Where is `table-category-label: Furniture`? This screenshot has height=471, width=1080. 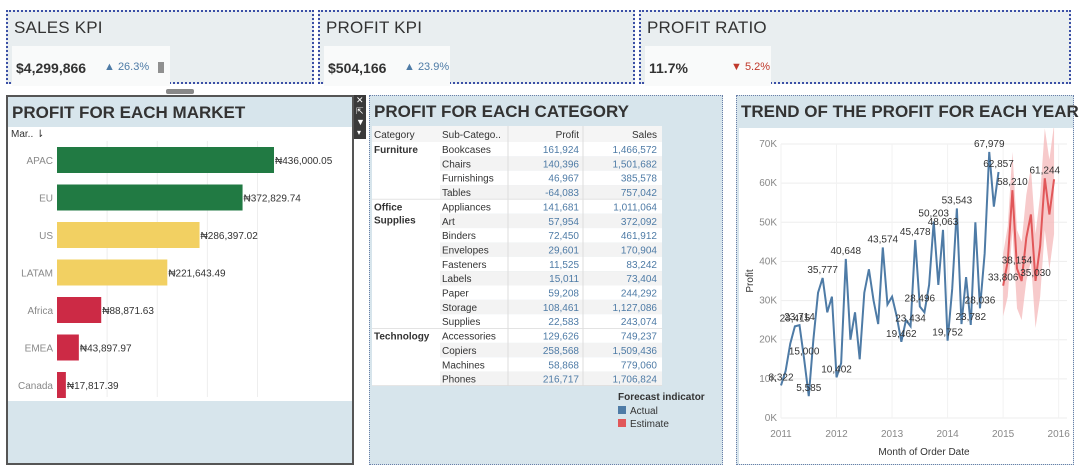
table-category-label: Furniture is located at coordinates (396, 150).